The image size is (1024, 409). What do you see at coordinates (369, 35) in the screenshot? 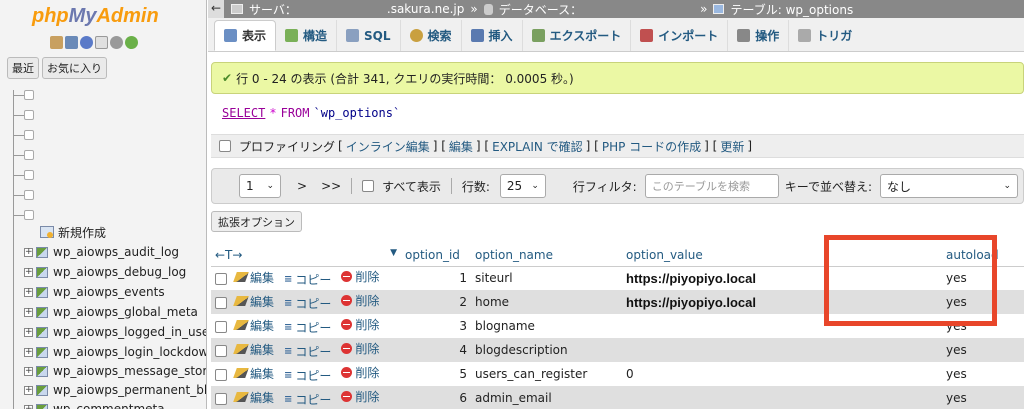
I see `tab-sql: SQL` at bounding box center [369, 35].